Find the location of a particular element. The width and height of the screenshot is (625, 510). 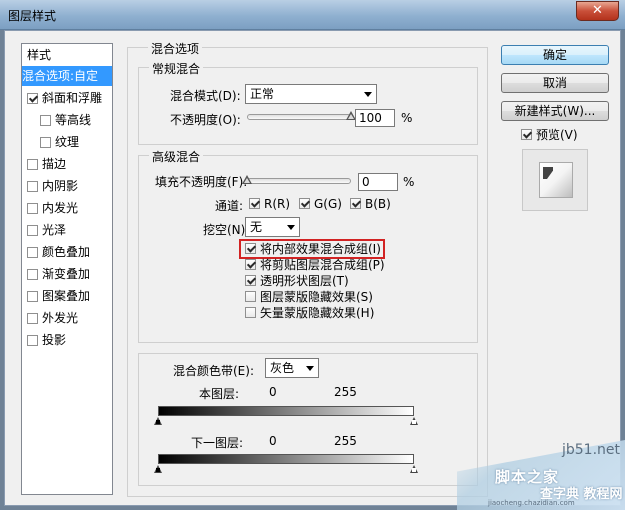

opacity-slider is located at coordinates (299, 117).